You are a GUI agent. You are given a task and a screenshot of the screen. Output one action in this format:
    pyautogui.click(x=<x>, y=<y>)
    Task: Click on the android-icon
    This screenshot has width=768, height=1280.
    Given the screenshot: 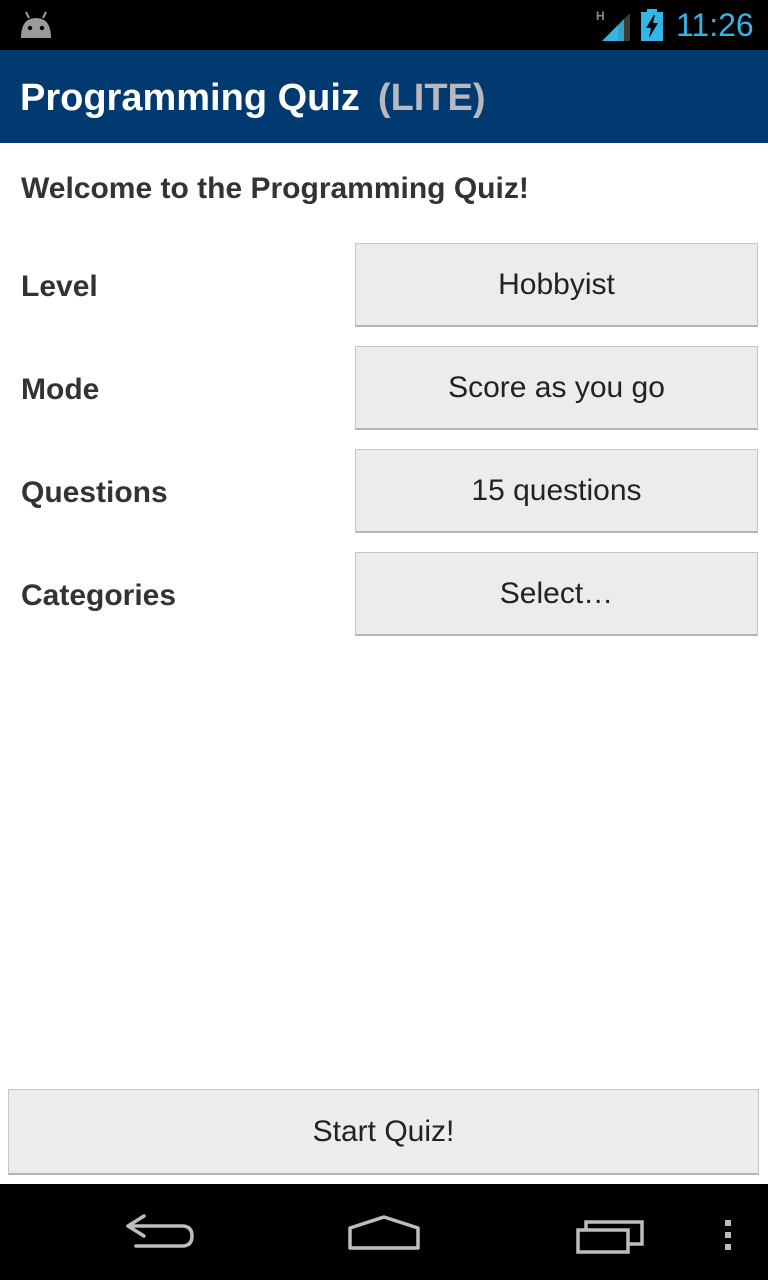 What is the action you would take?
    pyautogui.click(x=36, y=24)
    